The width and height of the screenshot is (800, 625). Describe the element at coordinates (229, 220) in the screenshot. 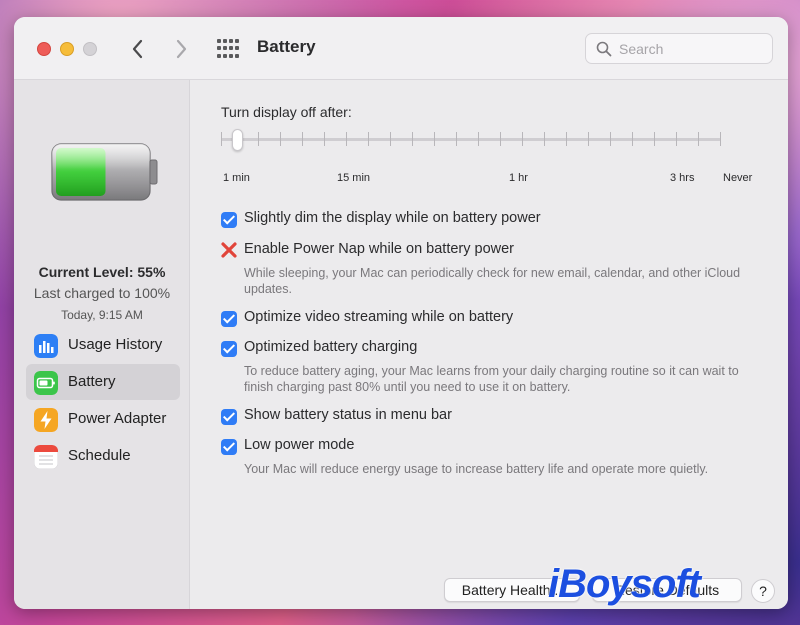

I see `dim-display-checkbox` at that location.